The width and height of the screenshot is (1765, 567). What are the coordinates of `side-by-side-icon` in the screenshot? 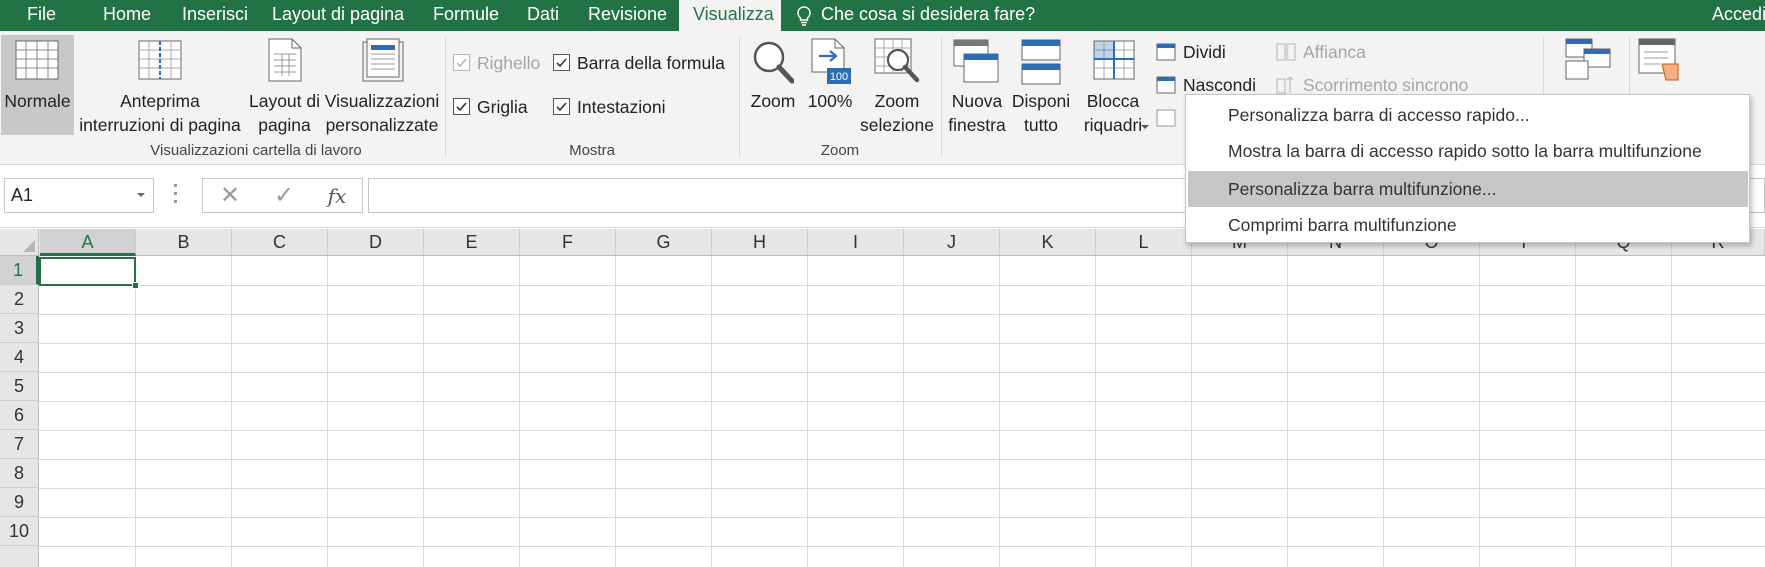 It's located at (1286, 52).